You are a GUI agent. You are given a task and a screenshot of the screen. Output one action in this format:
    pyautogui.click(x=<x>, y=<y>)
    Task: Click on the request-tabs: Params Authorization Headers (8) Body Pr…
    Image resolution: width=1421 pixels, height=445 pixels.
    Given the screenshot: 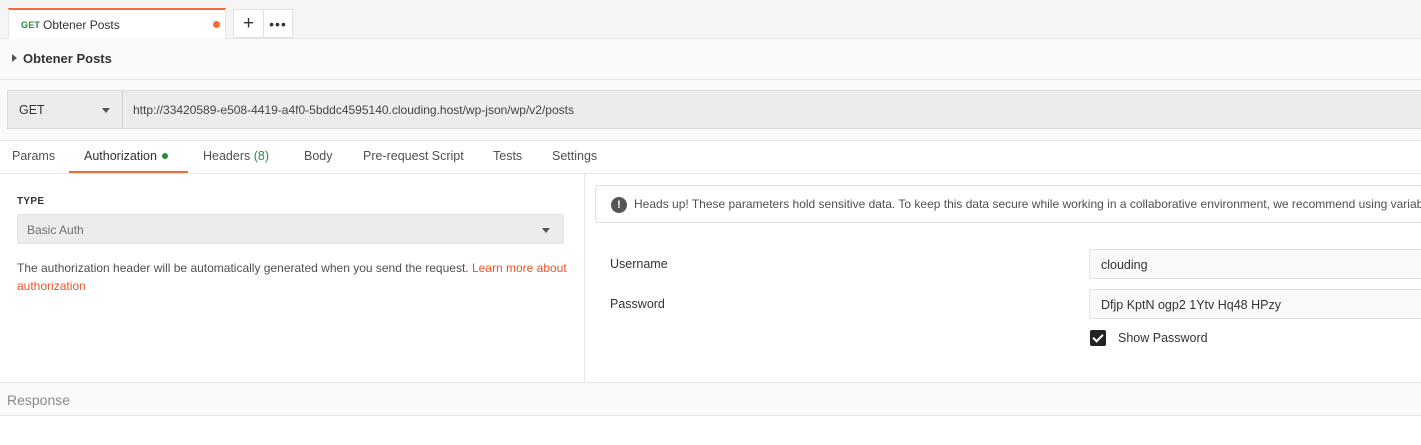 What is the action you would take?
    pyautogui.click(x=710, y=157)
    